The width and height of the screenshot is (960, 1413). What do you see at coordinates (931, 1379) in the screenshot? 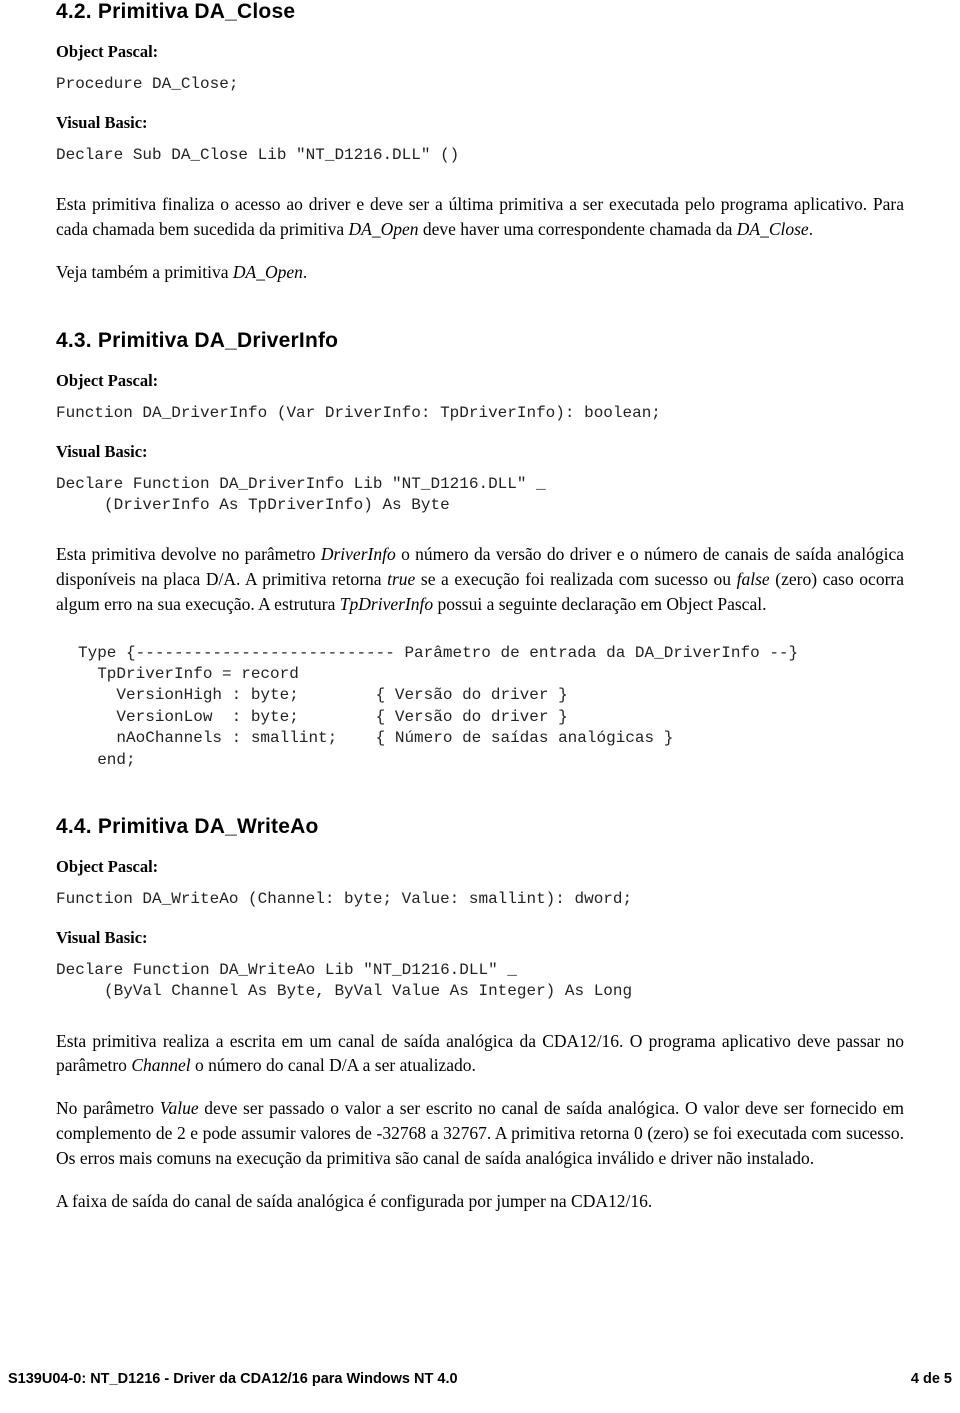
I see `footer-page-number: 4 de 5` at bounding box center [931, 1379].